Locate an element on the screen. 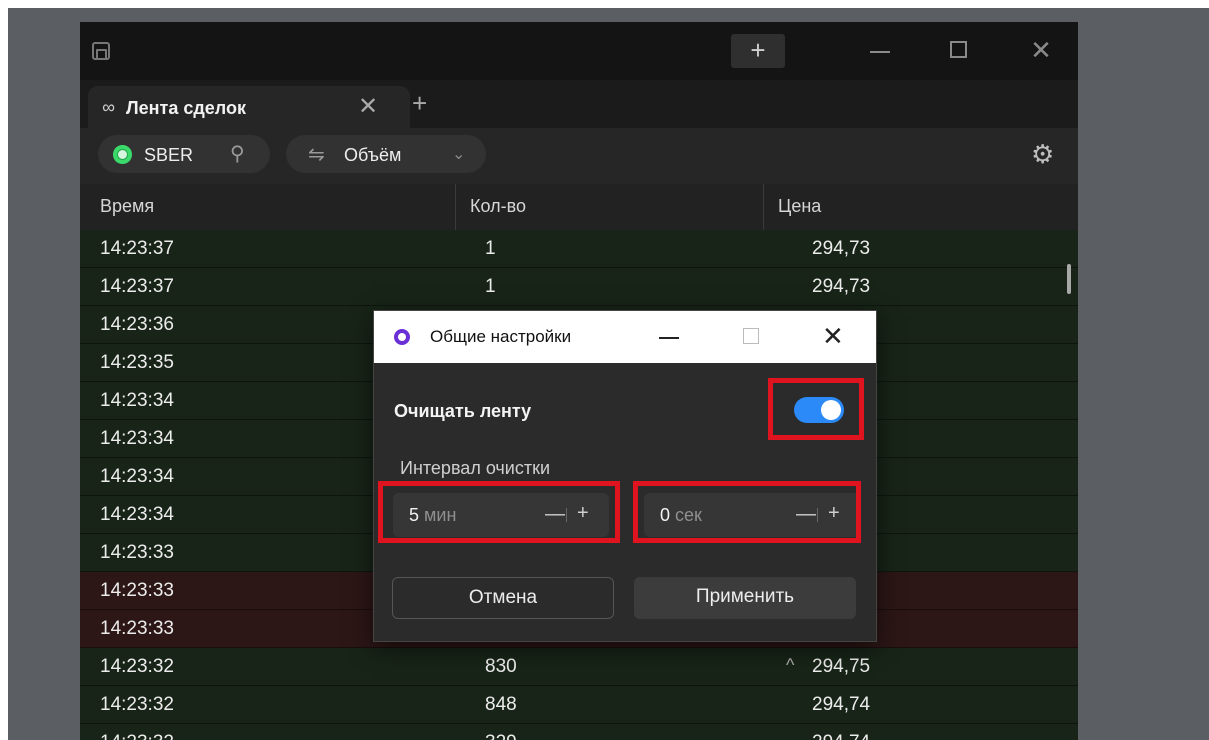 Image resolution: width=1209 pixels, height=740 pixels. dialog-close-button: ✕ is located at coordinates (833, 336).